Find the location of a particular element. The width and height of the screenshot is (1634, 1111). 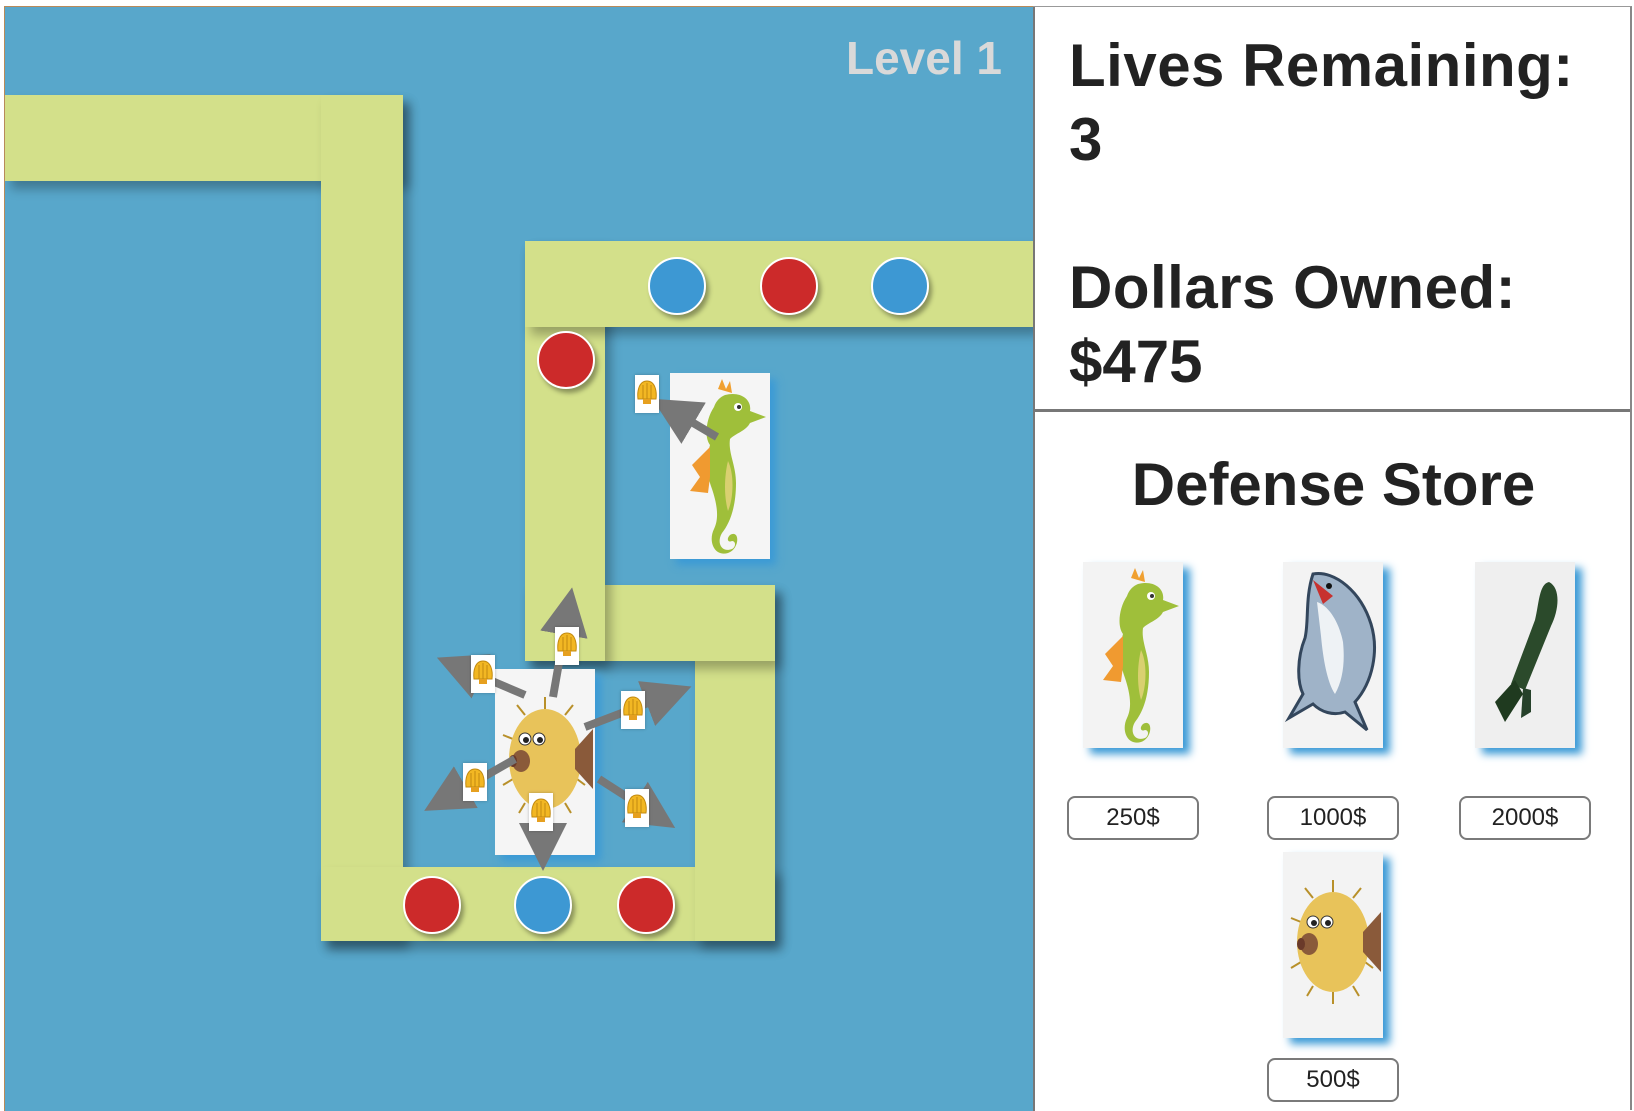

buy-pufferfish-button: 500$ is located at coordinates (1333, 1080).